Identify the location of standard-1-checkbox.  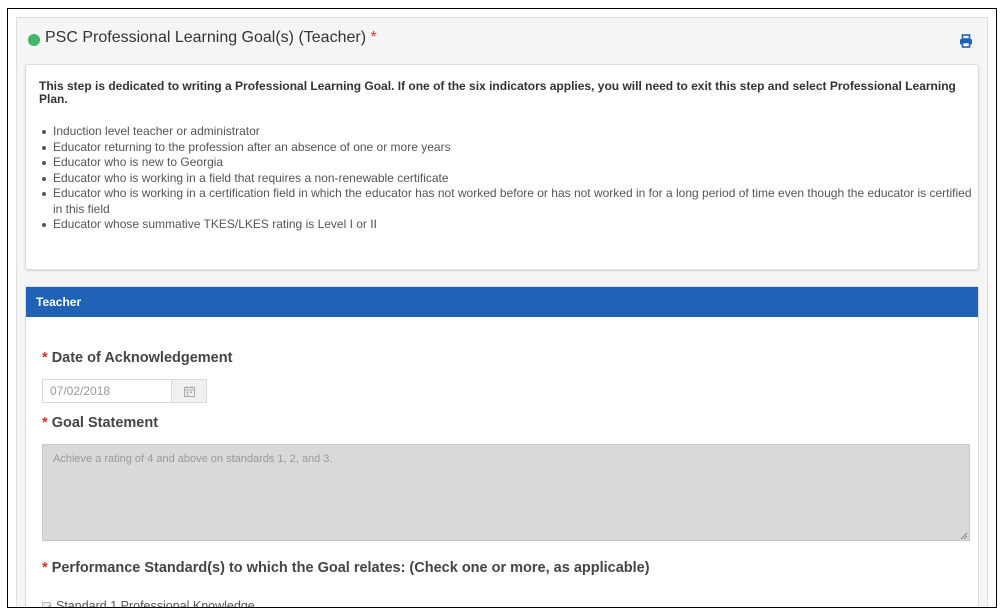
(46, 604).